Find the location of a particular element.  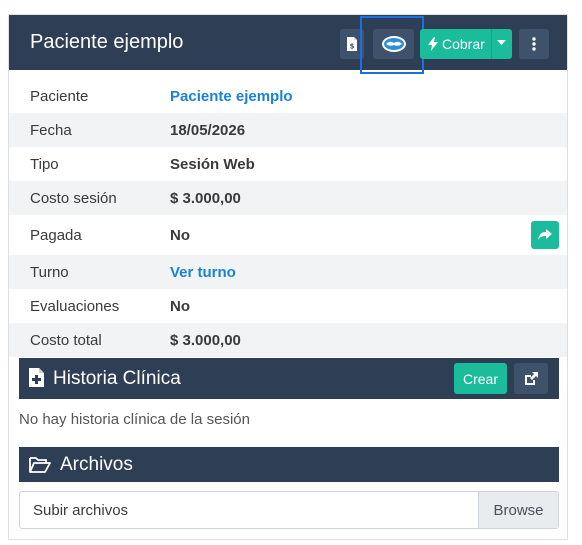

detail-row-paciente: Paciente Paciente ejemplo is located at coordinates (288, 96).